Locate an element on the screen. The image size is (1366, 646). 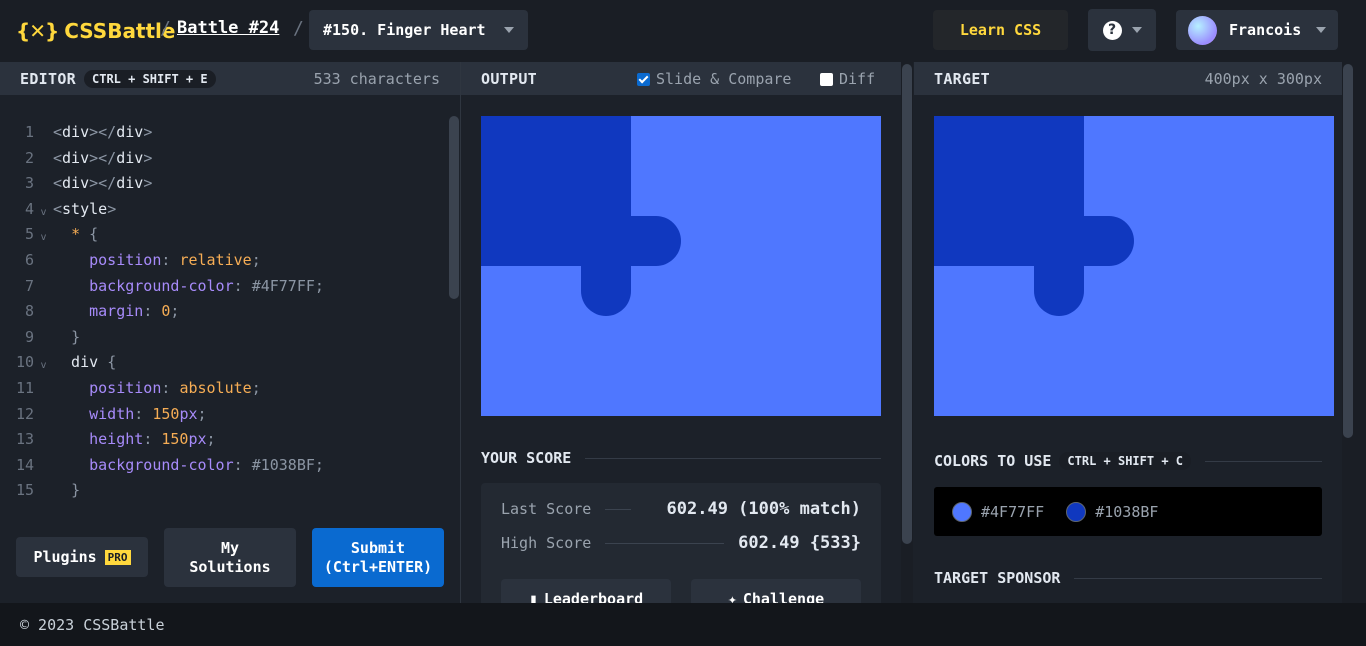
high-score-label: High Score is located at coordinates (546, 543).